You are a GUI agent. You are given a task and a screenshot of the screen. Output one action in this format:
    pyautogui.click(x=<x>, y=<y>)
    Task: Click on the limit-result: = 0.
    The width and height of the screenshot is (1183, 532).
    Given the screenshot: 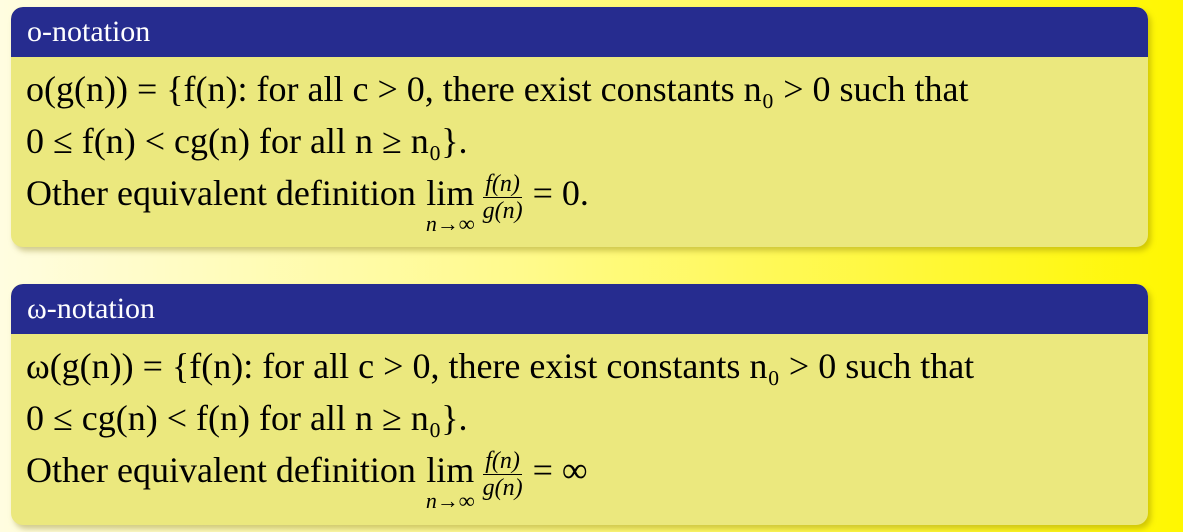 What is the action you would take?
    pyautogui.click(x=560, y=193)
    